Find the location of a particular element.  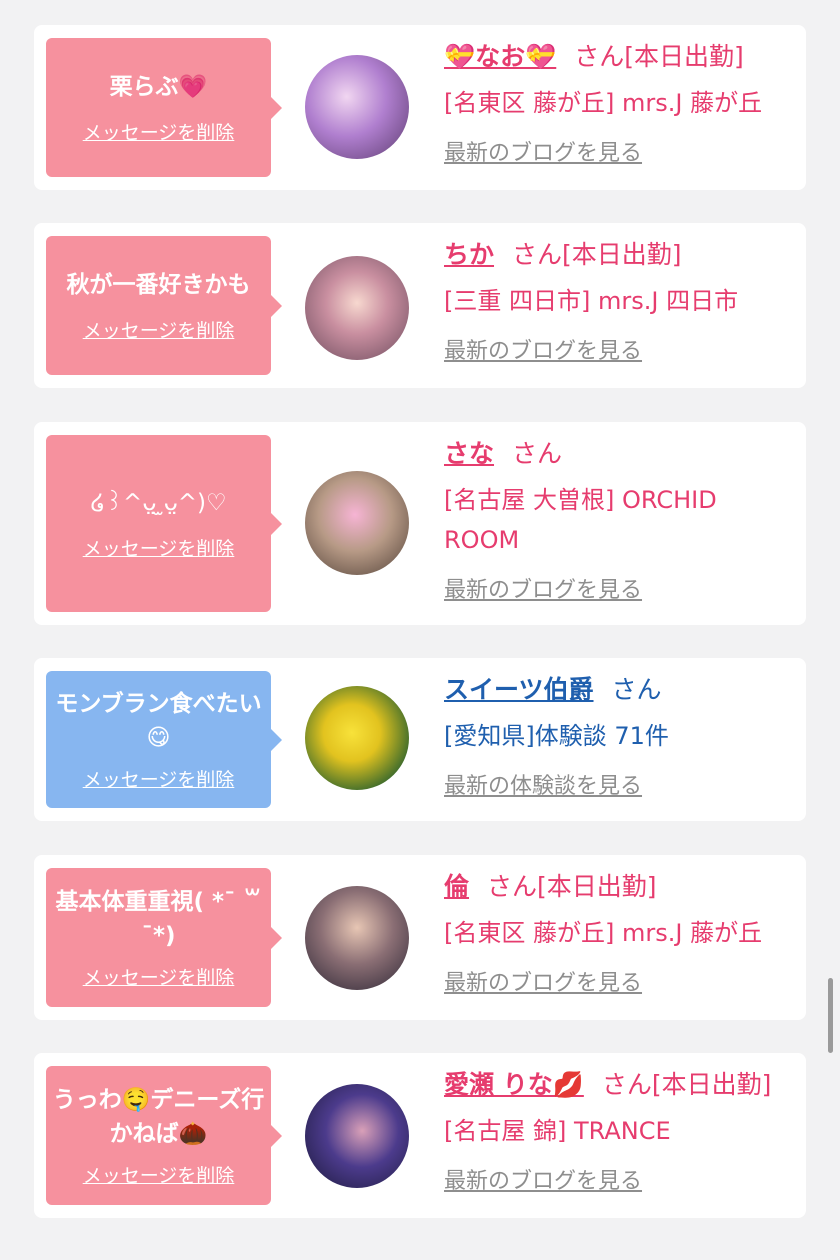

location-text: [名古屋 大曽根] ORCHID ROOM is located at coordinates (580, 520).